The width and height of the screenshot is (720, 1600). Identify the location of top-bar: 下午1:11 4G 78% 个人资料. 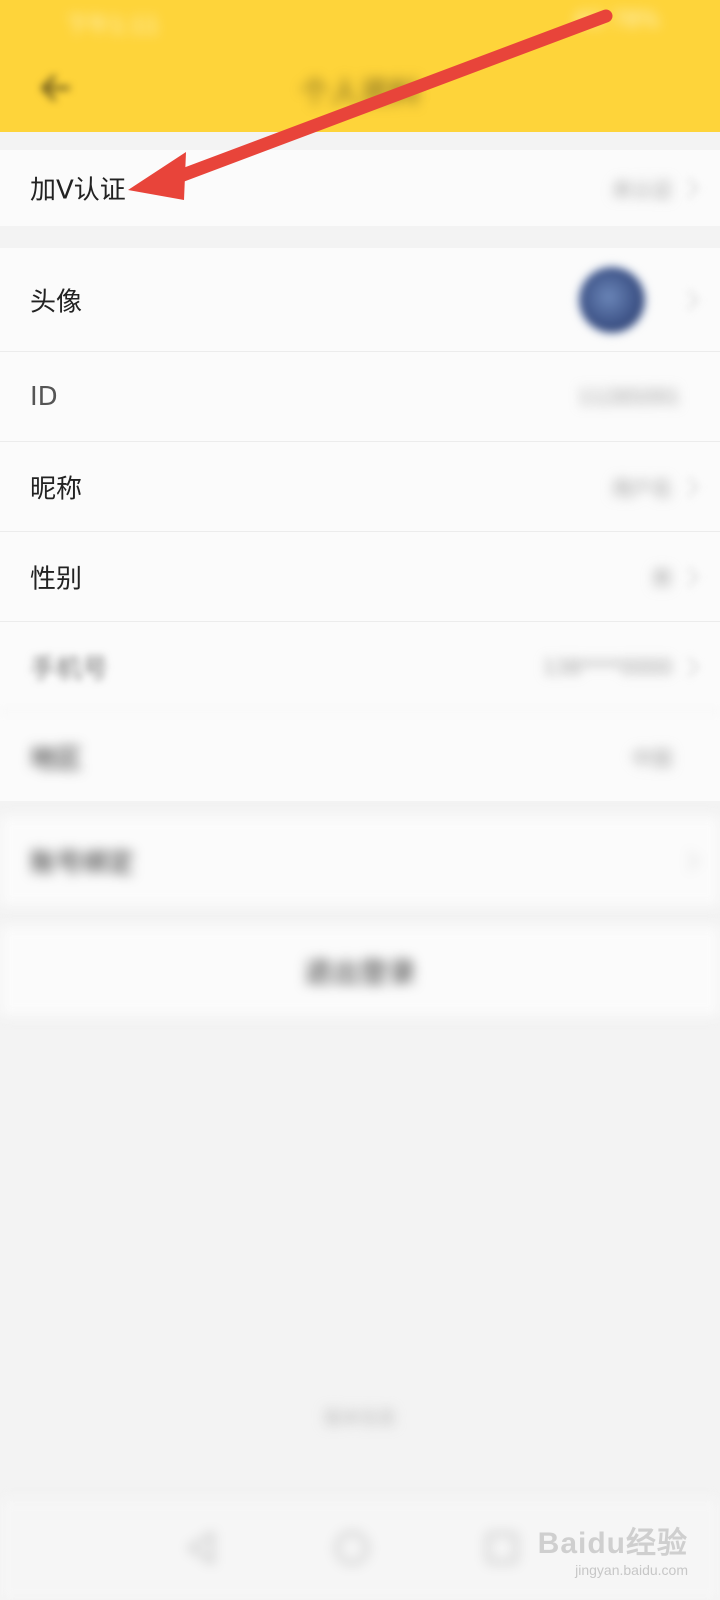
(360, 66).